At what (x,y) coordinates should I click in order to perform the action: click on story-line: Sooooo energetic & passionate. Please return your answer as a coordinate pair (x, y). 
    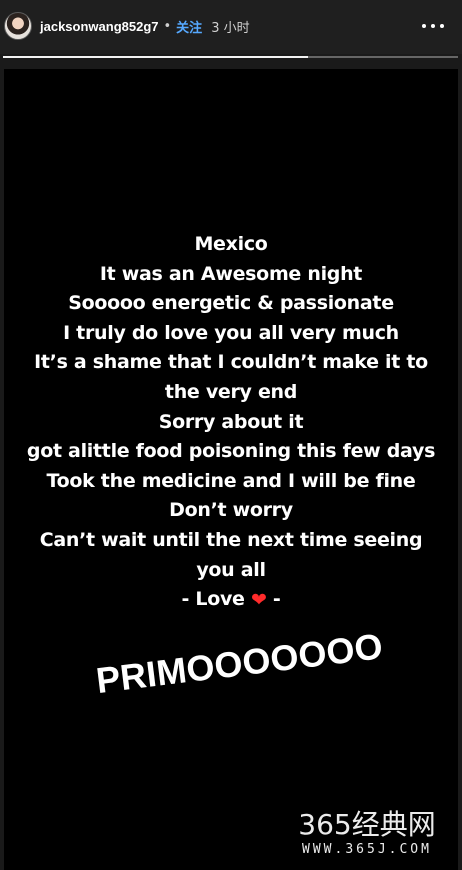
    Looking at the image, I should click on (231, 303).